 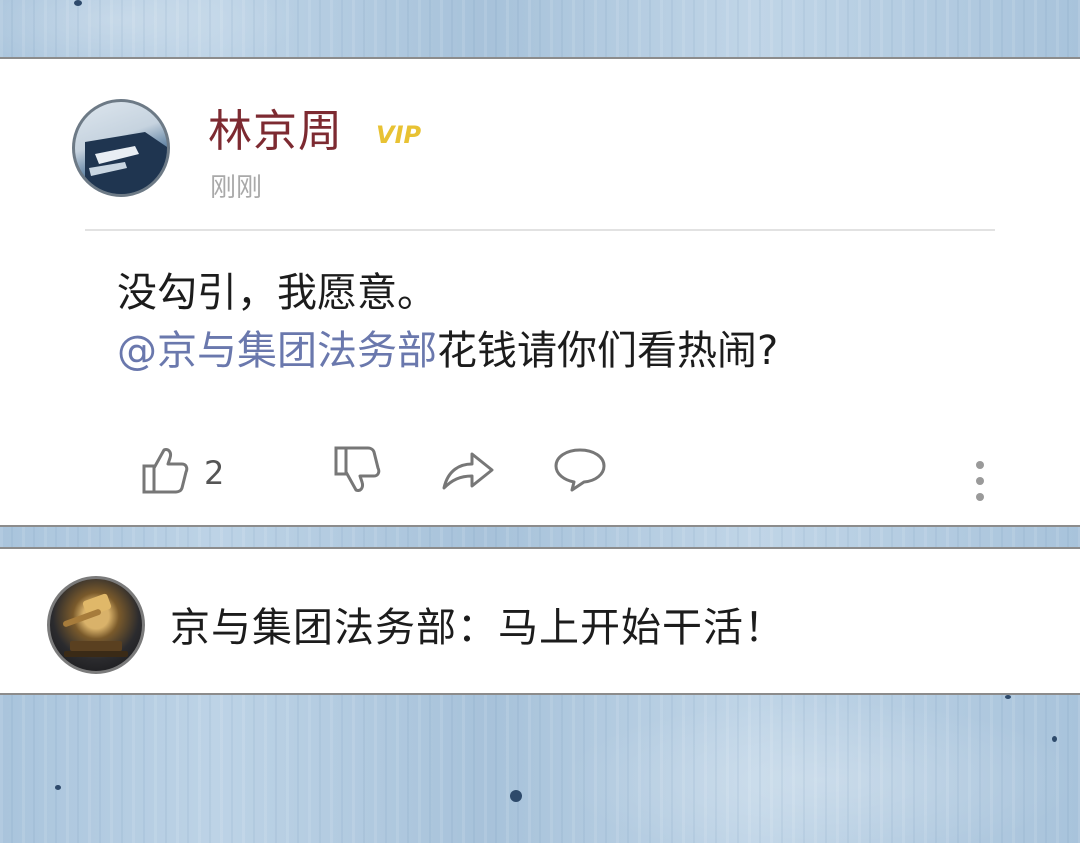 I want to click on thumbs-down-icon, so click(x=357, y=469).